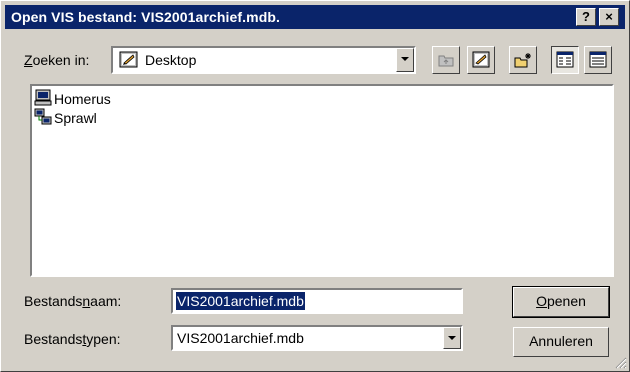 The height and width of the screenshot is (372, 630). I want to click on file-name-input: VIS2001archief.mdb, so click(317, 301).